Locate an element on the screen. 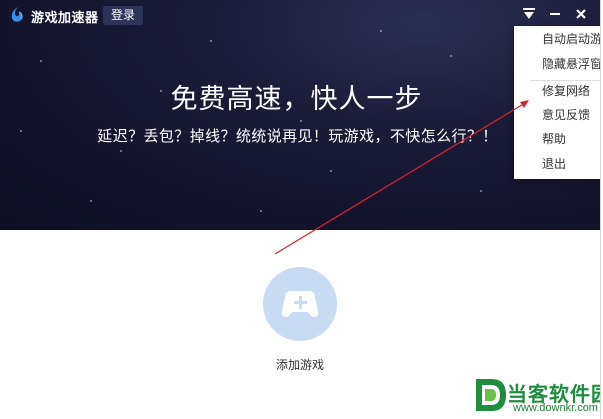  site-watermark: 当客软件园 www.downkr.com is located at coordinates (536, 396).